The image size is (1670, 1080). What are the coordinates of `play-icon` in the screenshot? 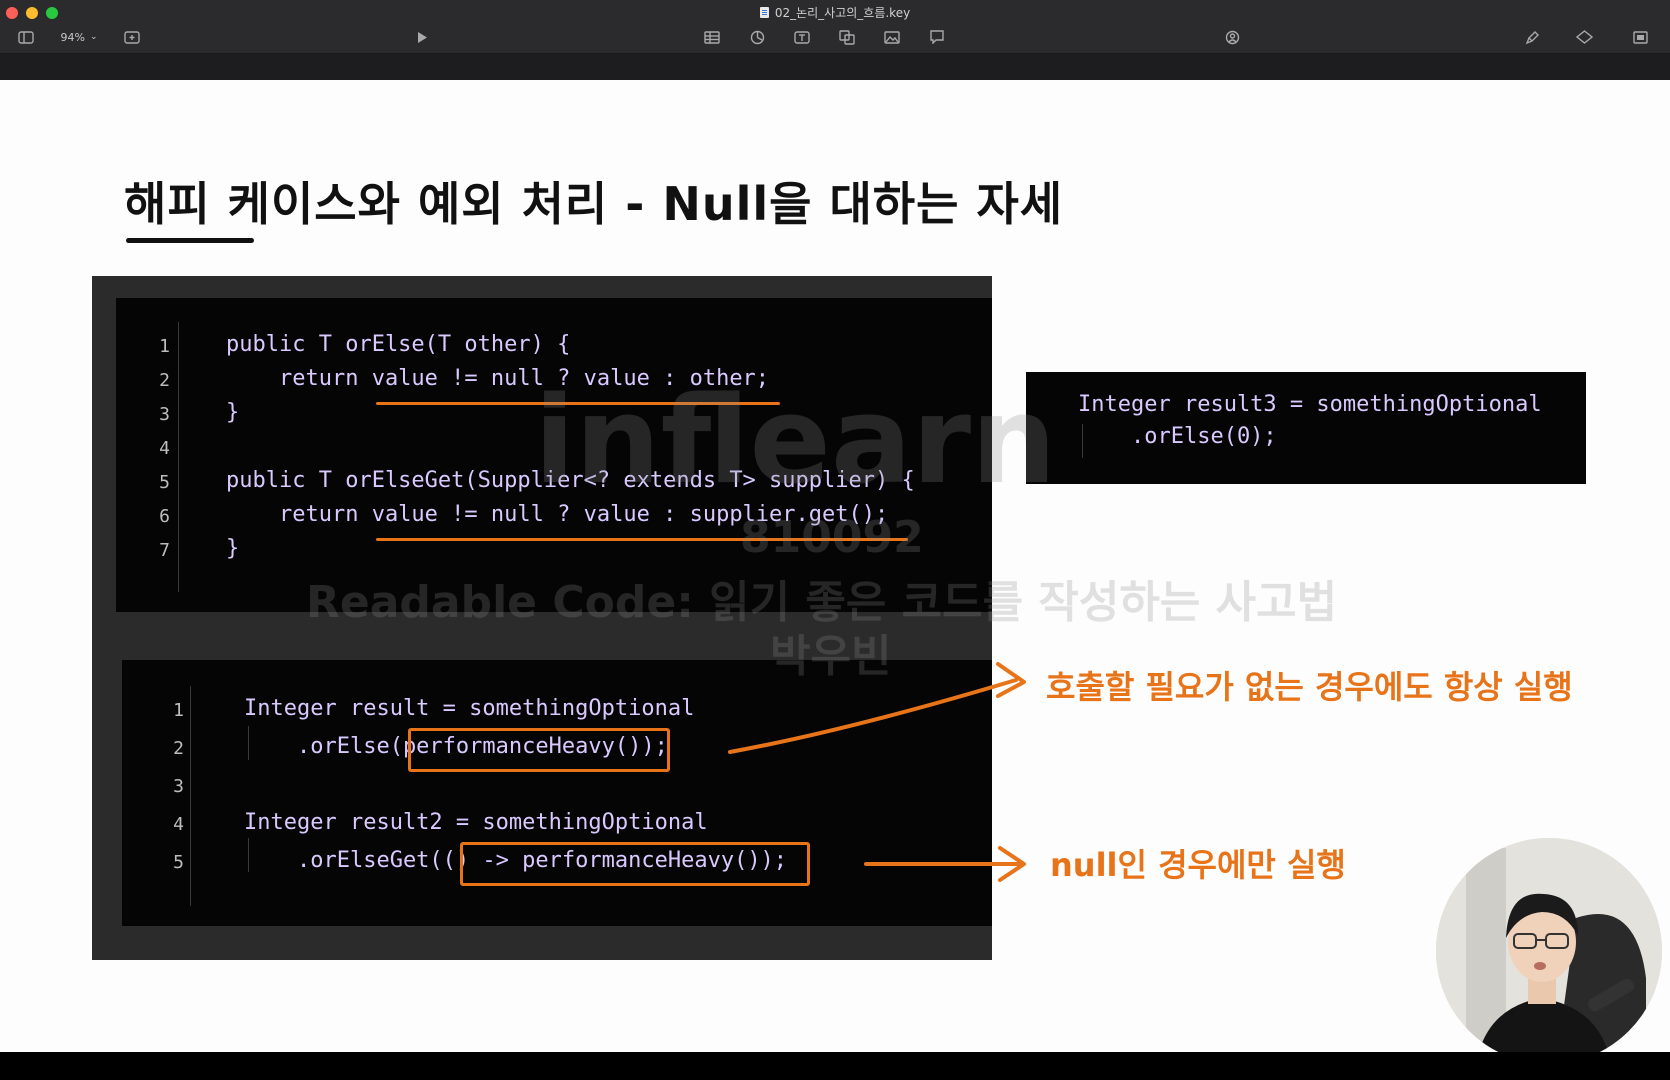 It's located at (422, 37).